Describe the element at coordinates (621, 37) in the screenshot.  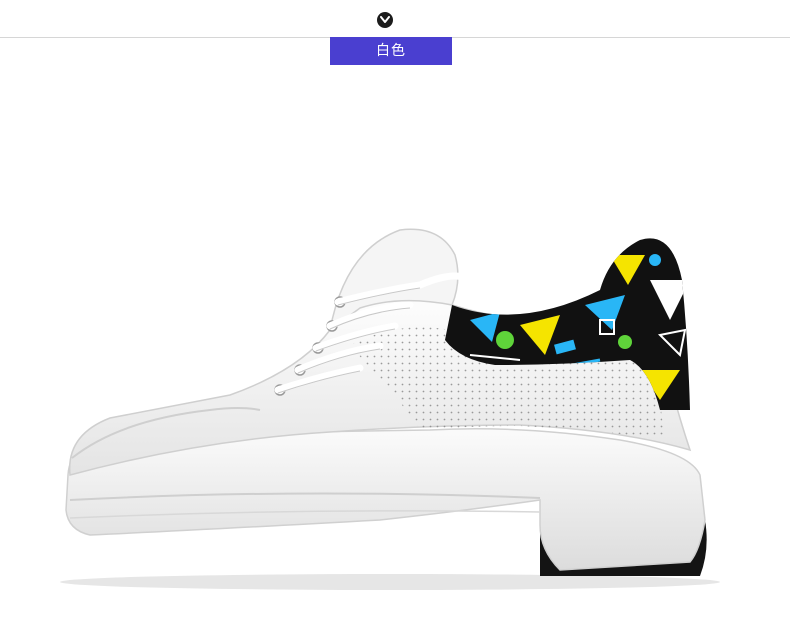
I see `divider-right` at that location.